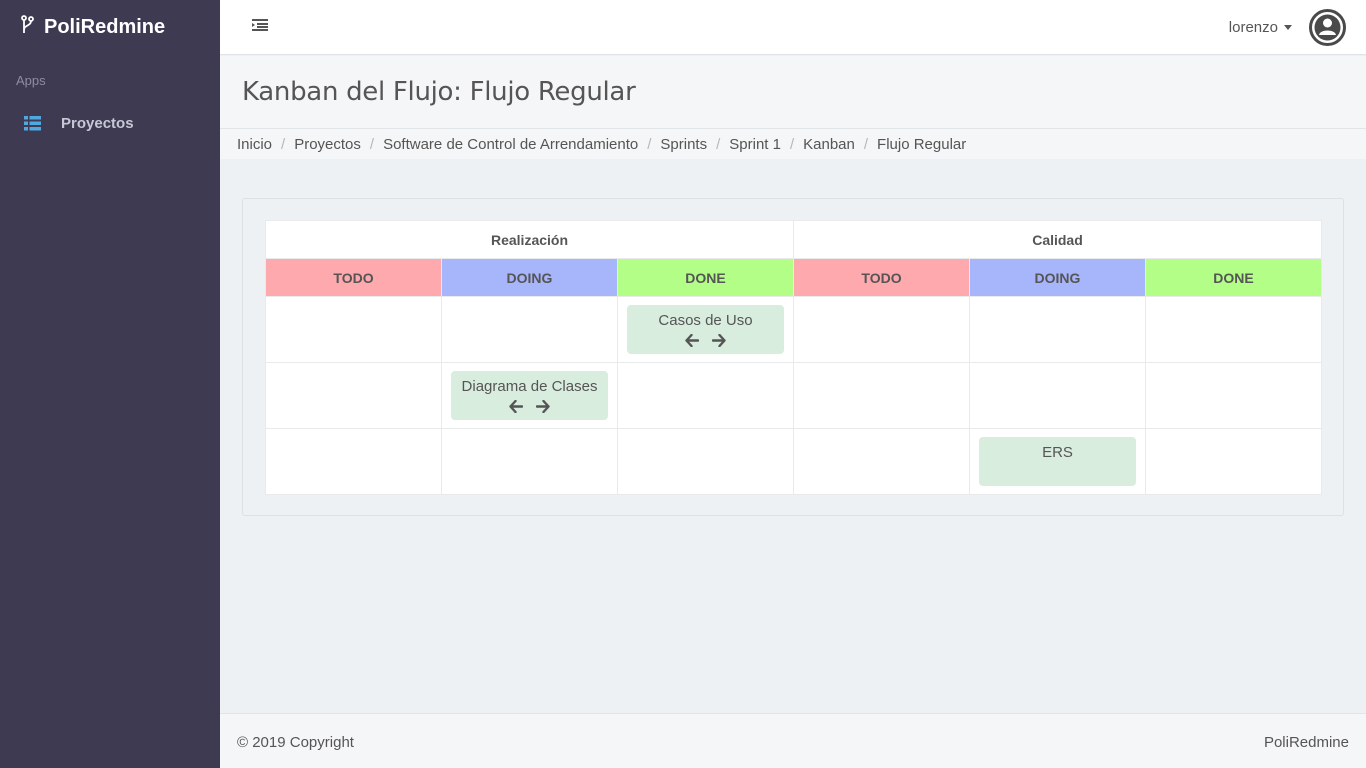  Describe the element at coordinates (32, 123) in the screenshot. I see `list-icon` at that location.